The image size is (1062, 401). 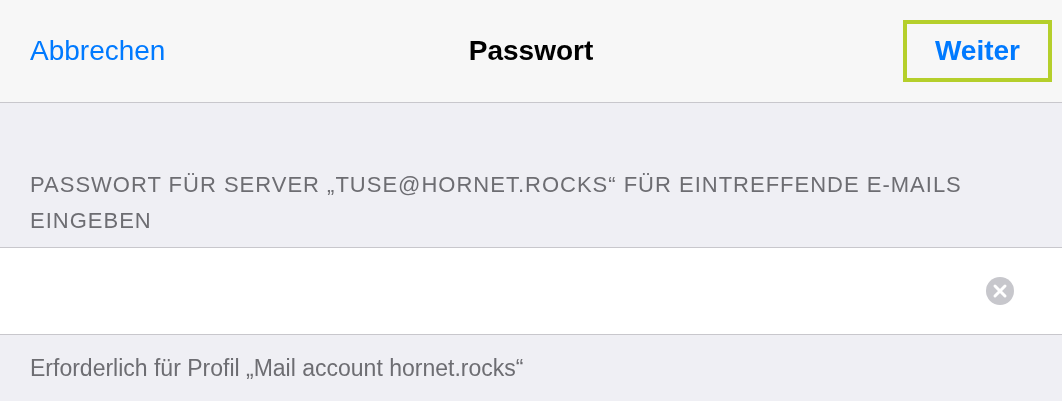 What do you see at coordinates (277, 368) in the screenshot?
I see `footer-note: Erforderlich für Profil „Mail account hornet.rocks“` at bounding box center [277, 368].